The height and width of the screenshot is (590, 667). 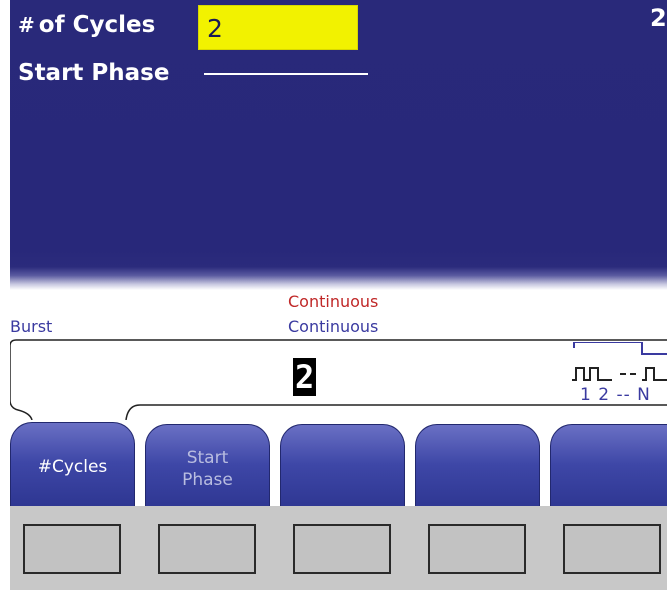 I want to click on burst-cycle-label: 1 2 -- N, so click(x=615, y=395).